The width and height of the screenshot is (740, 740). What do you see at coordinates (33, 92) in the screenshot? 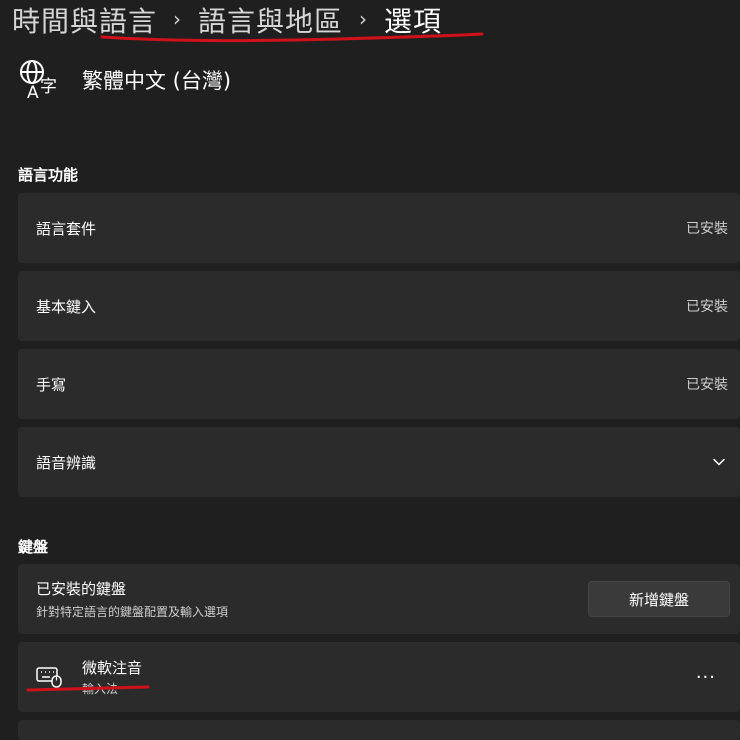
I see `svg-text: A` at bounding box center [33, 92].